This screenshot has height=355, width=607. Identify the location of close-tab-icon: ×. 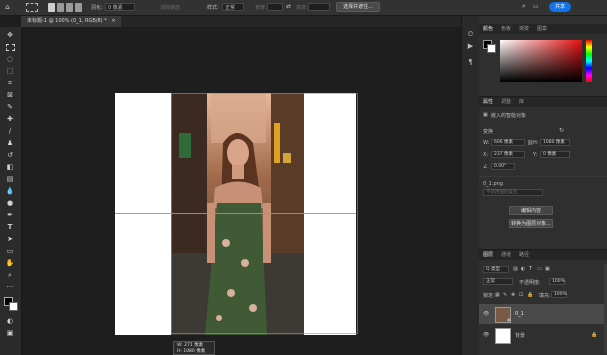
(113, 21).